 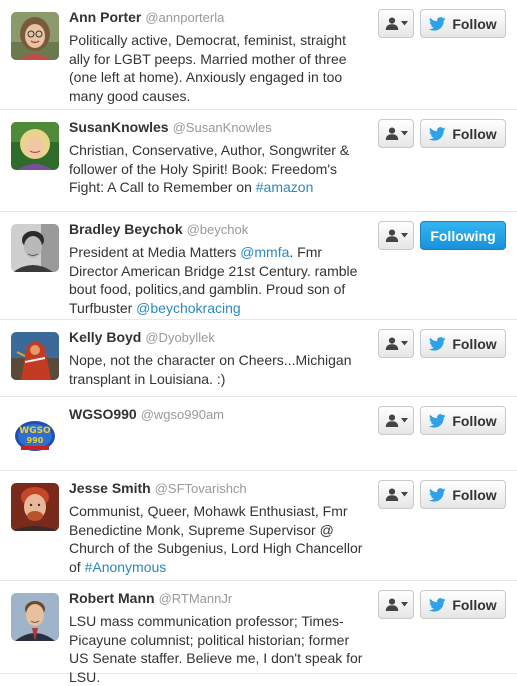 I want to click on man-suit-avatar, so click(x=35, y=617).